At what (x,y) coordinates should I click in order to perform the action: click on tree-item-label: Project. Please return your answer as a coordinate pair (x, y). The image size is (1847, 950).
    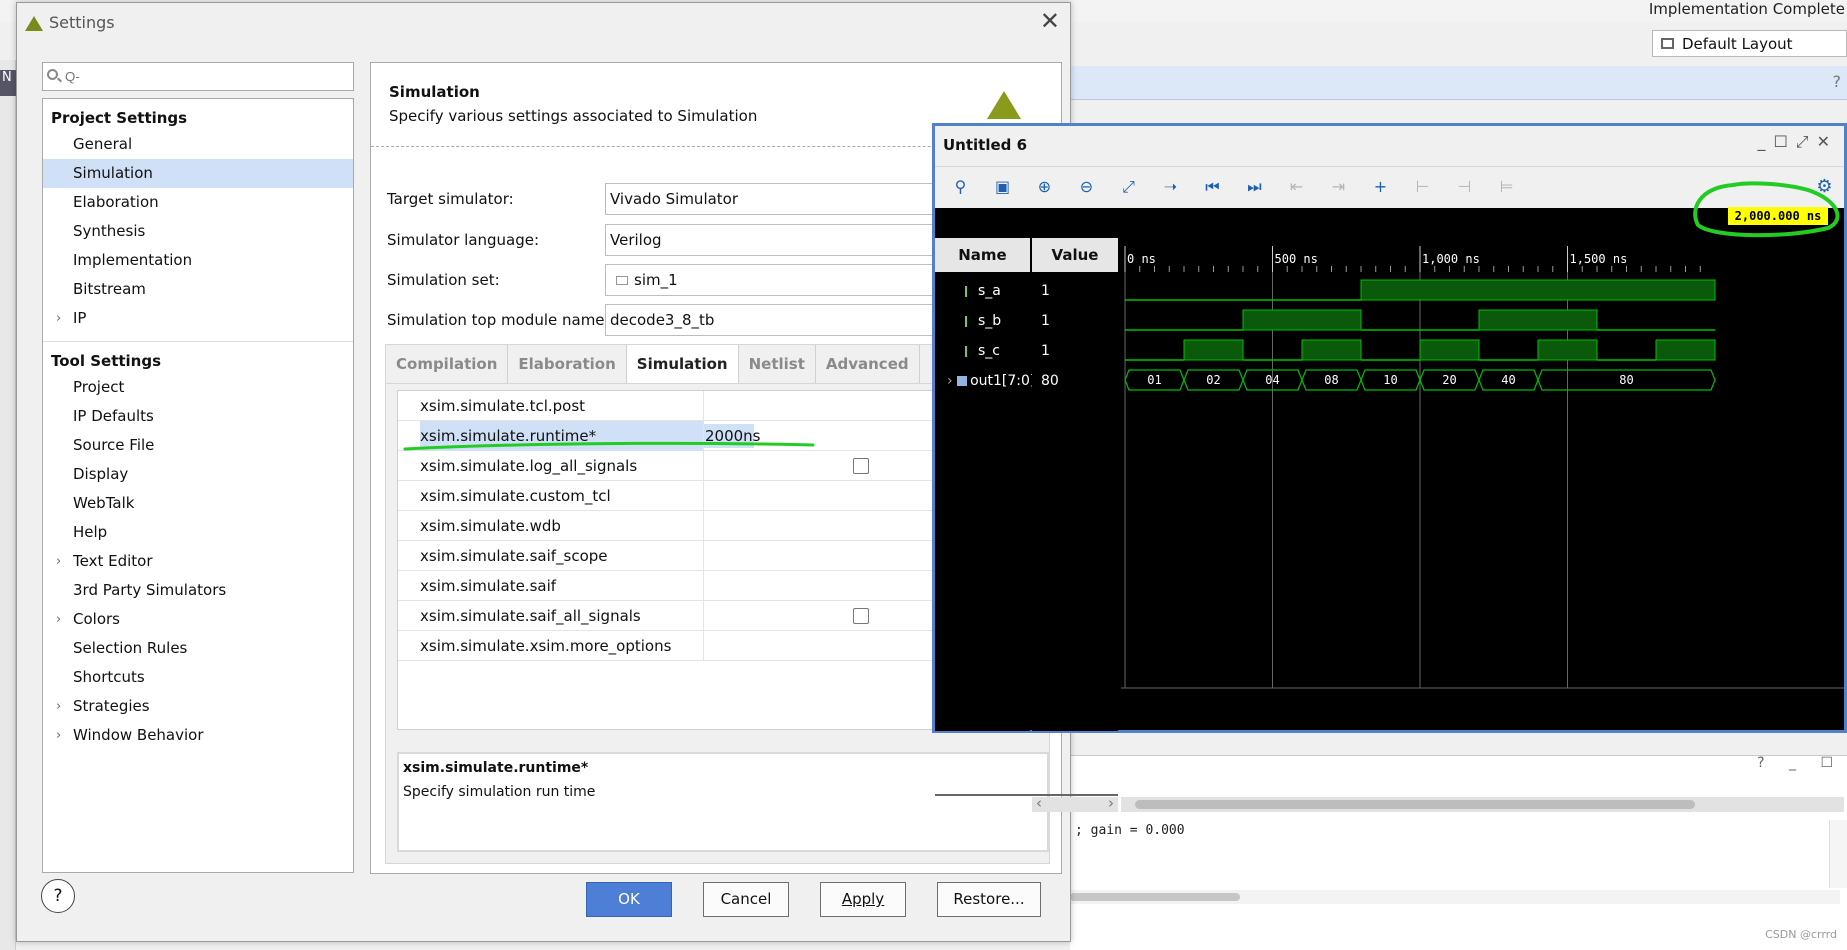
    Looking at the image, I should click on (99, 387).